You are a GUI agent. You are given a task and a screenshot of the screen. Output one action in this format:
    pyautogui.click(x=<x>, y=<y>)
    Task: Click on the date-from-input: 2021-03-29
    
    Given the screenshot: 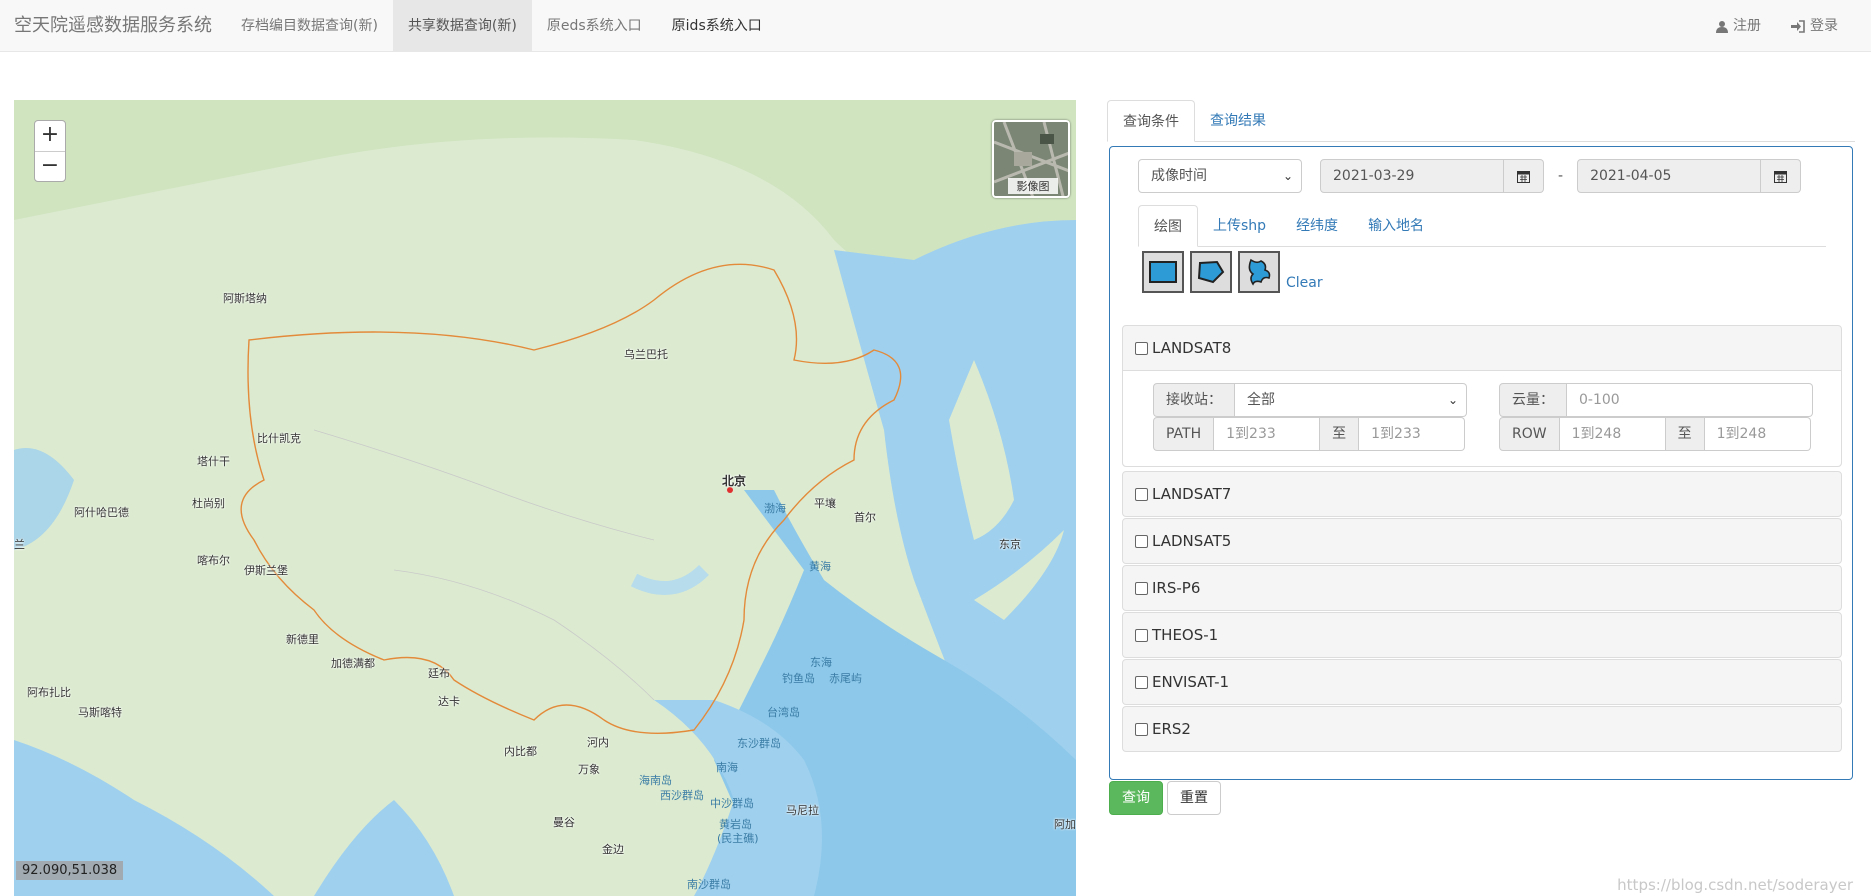 What is the action you would take?
    pyautogui.click(x=1412, y=176)
    